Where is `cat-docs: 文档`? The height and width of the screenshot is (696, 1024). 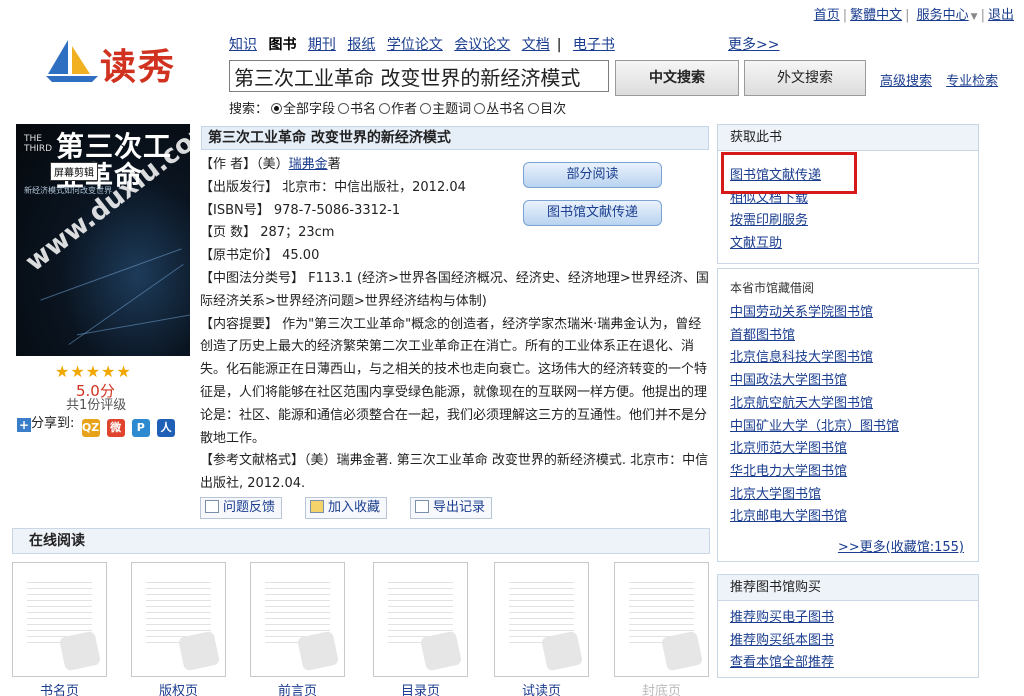 cat-docs: 文档 is located at coordinates (536, 45).